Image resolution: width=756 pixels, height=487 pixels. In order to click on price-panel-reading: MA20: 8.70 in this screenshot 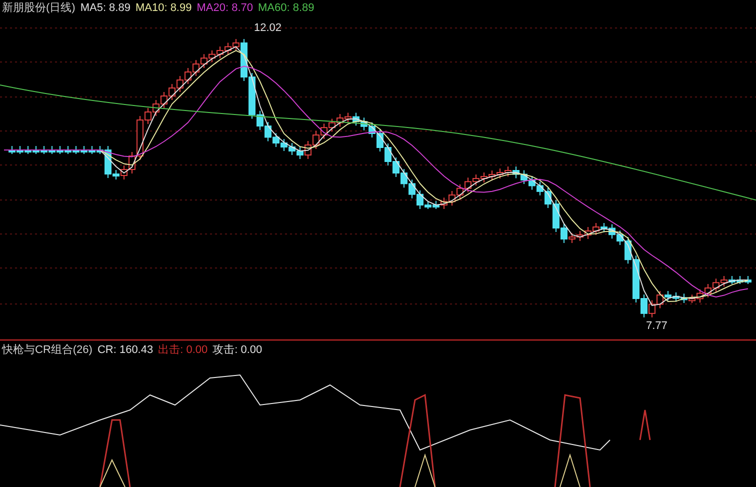, I will do `click(224, 8)`.